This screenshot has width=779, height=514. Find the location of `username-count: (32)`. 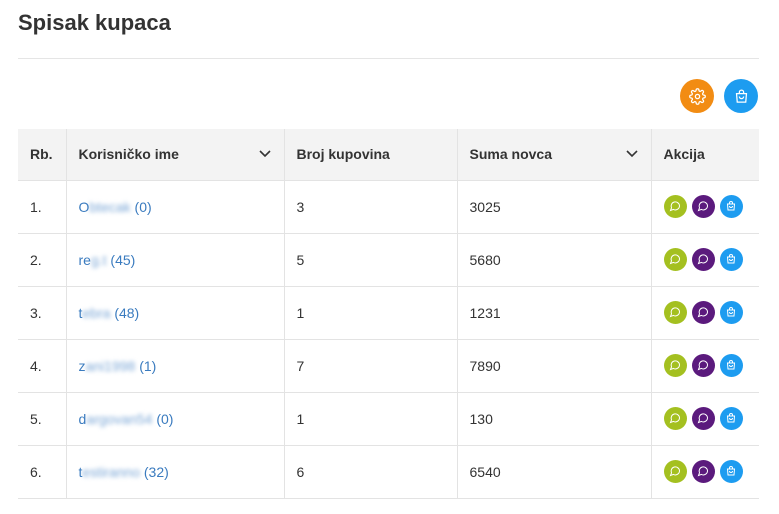

username-count: (32) is located at coordinates (156, 471).